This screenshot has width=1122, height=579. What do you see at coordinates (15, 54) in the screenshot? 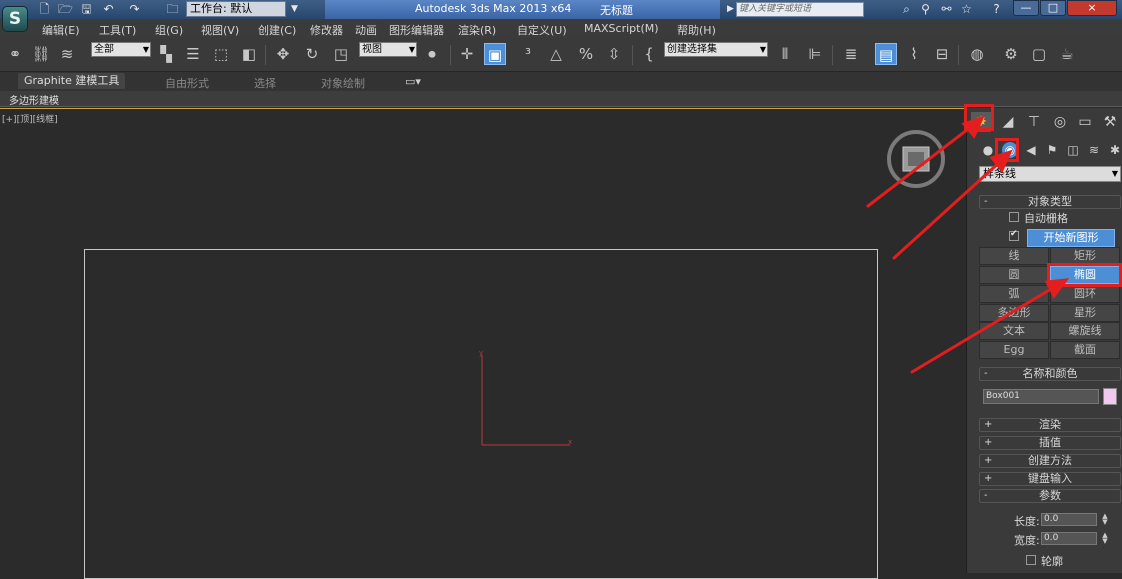
I see `select-and-link-icon: ⚭` at bounding box center [15, 54].